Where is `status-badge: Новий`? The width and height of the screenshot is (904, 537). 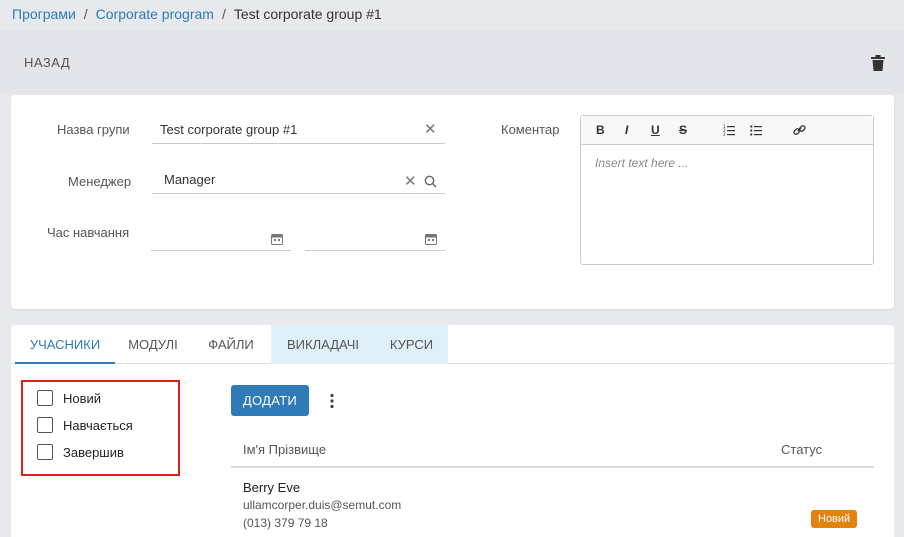
status-badge: Новий is located at coordinates (834, 519).